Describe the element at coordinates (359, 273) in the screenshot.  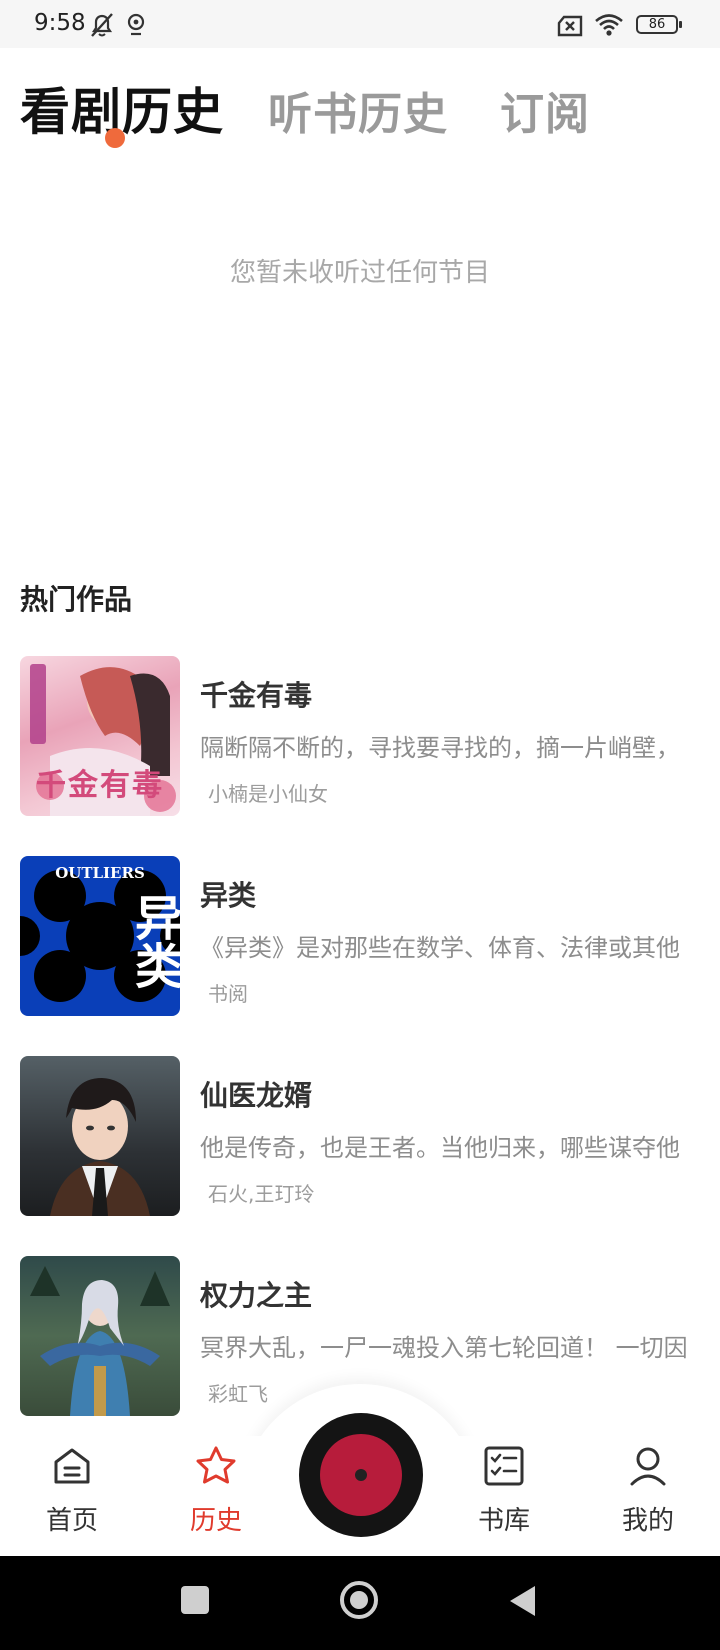
I see `empty-state-message: 您暂未收听过任何节目` at that location.